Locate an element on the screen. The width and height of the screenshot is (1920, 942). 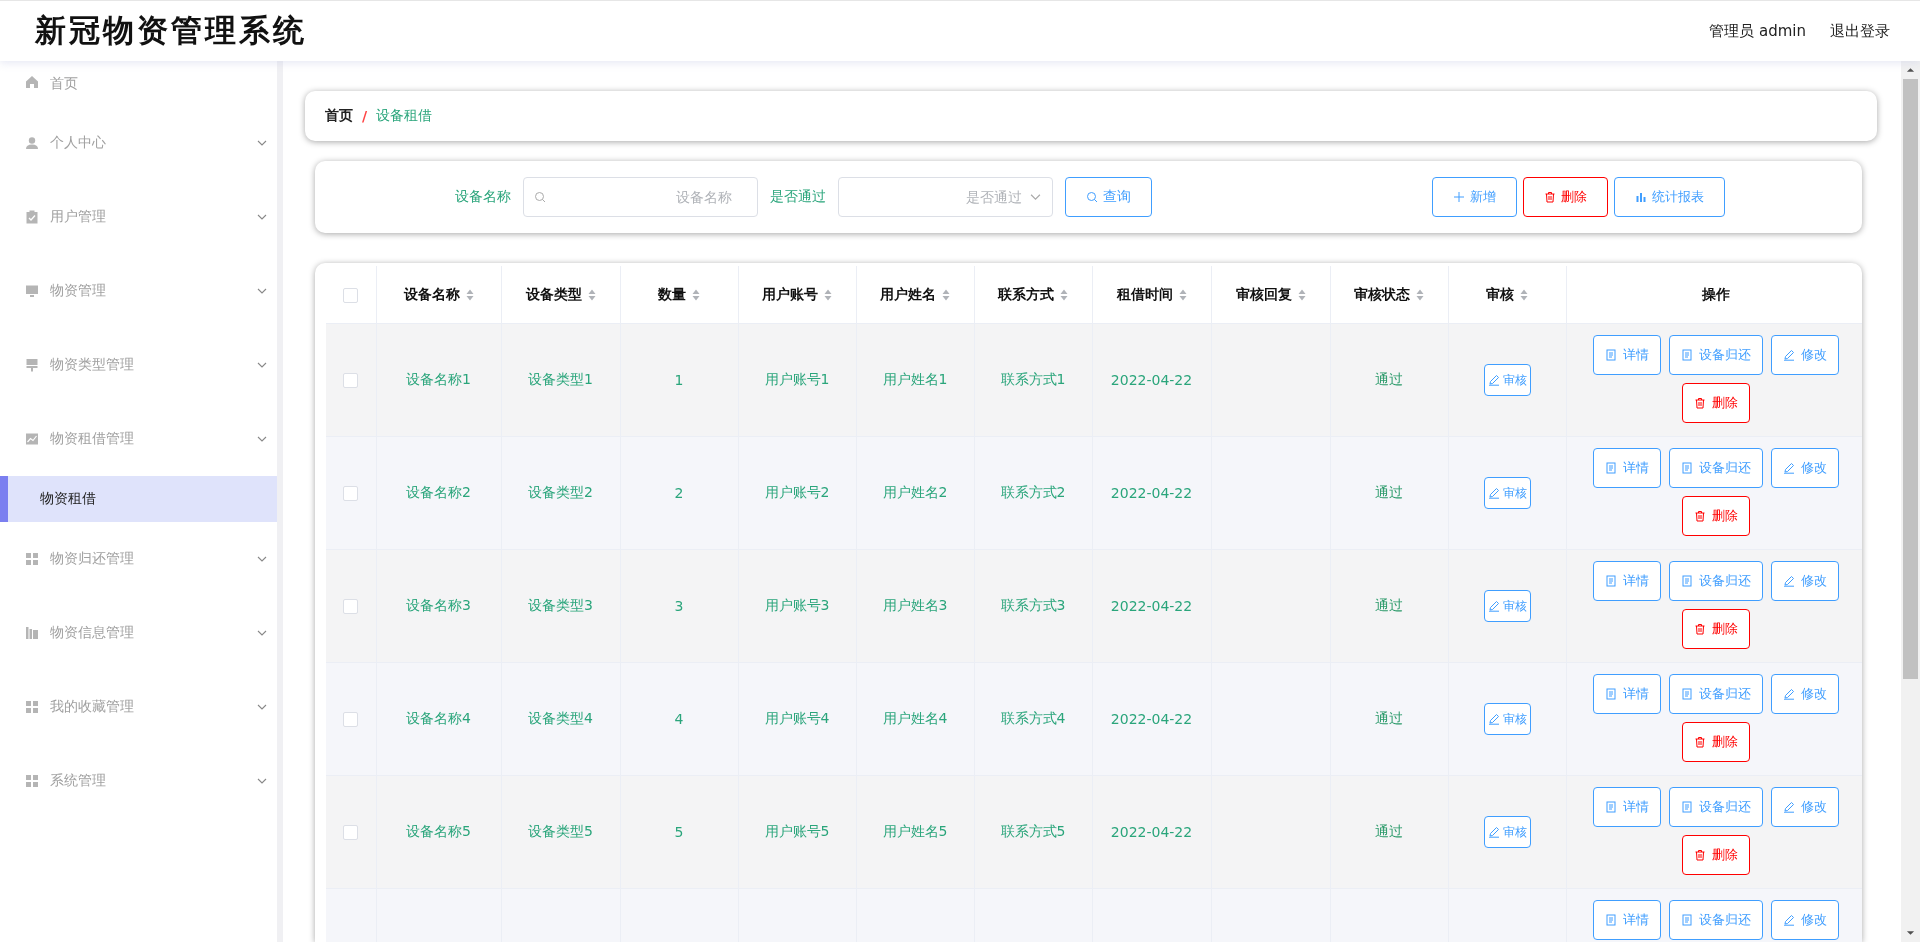
sidebar-item: 物资管理 is located at coordinates (138, 291).